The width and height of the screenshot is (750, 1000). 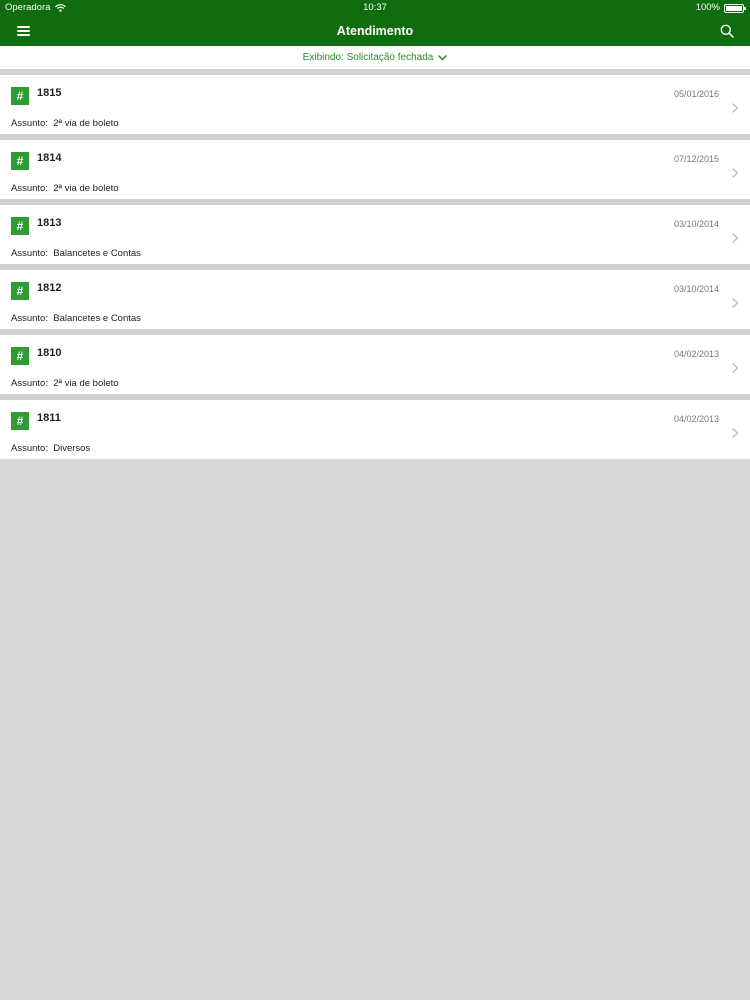 I want to click on ticket-number: 1814, so click(x=49, y=158).